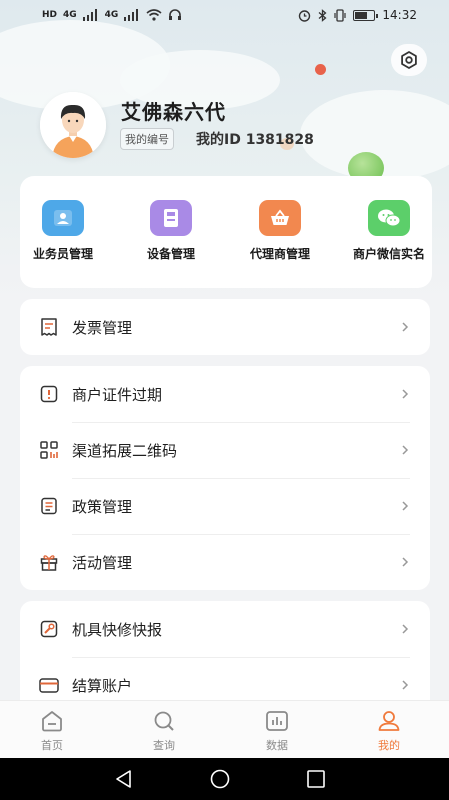 The height and width of the screenshot is (800, 449). What do you see at coordinates (125, 450) in the screenshot?
I see `list-item-label: 渠道拓展二维码` at bounding box center [125, 450].